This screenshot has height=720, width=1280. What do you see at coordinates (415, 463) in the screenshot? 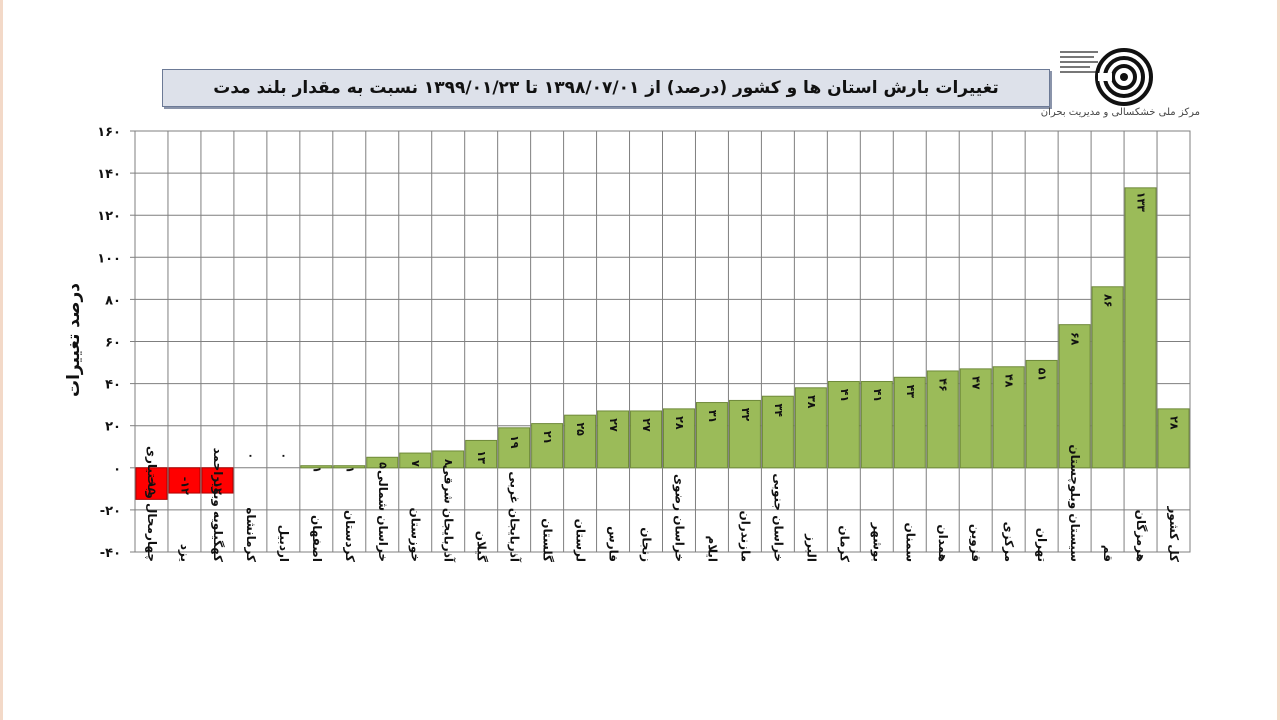
I see `data-label: ۷` at bounding box center [415, 463].